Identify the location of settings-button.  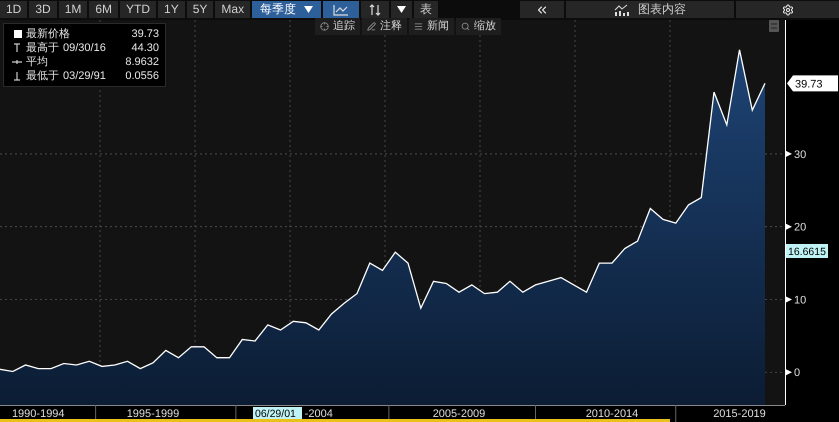
(787, 9).